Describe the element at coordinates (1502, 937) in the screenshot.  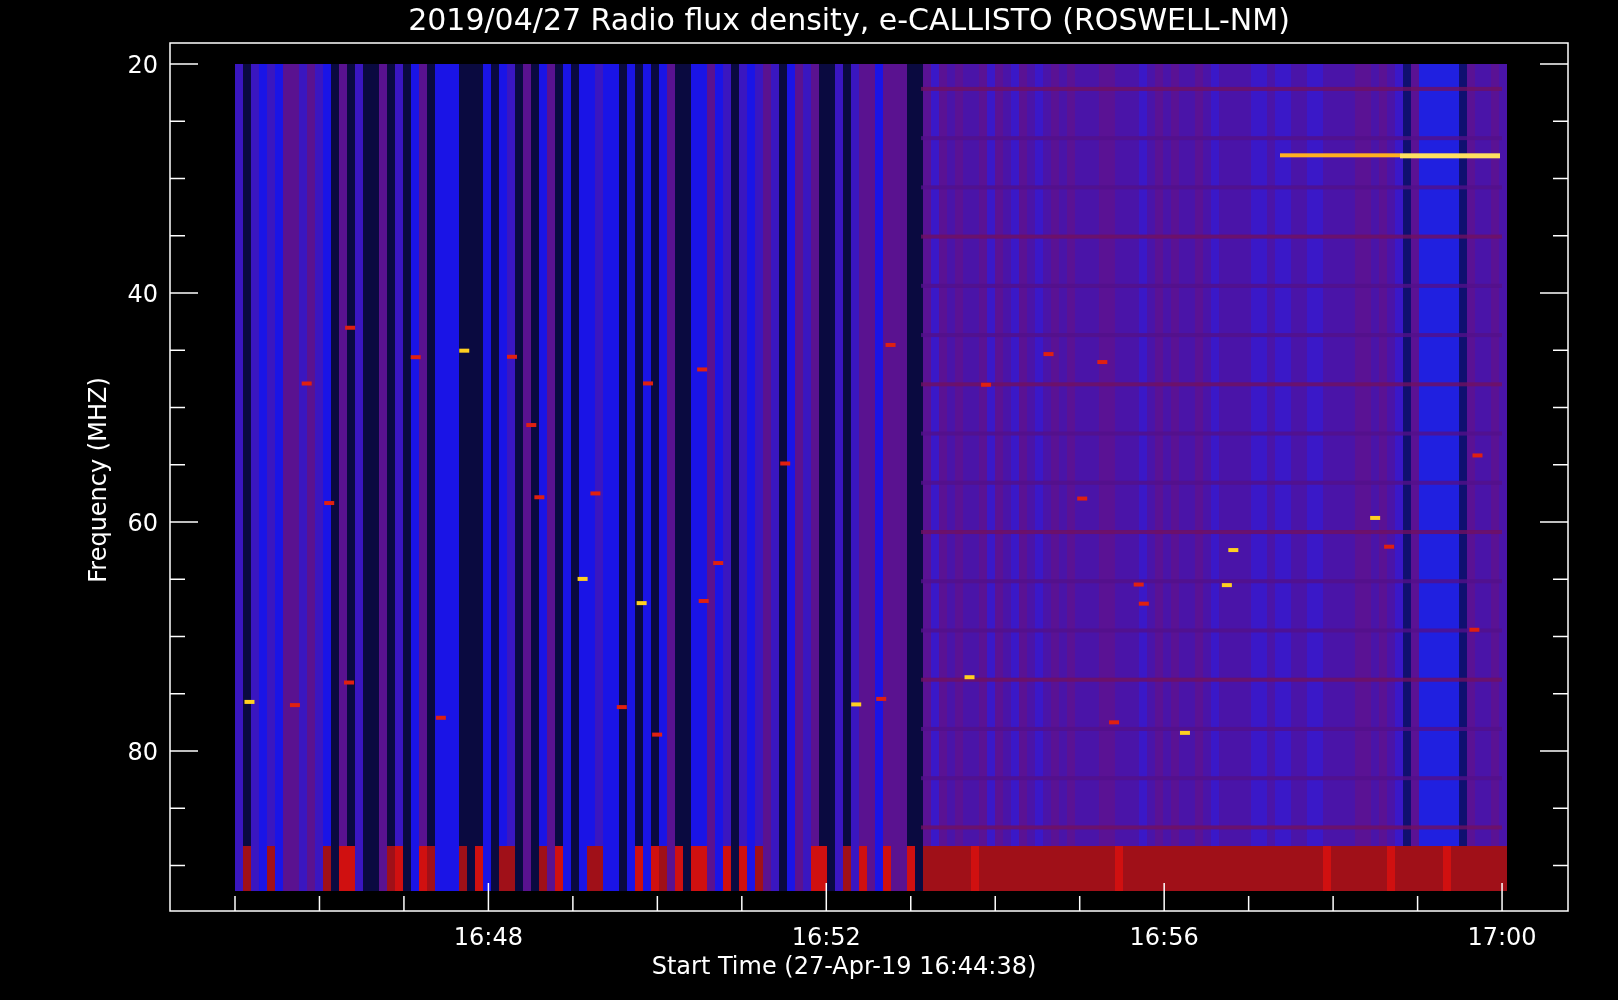
I see `axis-tick-label: 17:00` at that location.